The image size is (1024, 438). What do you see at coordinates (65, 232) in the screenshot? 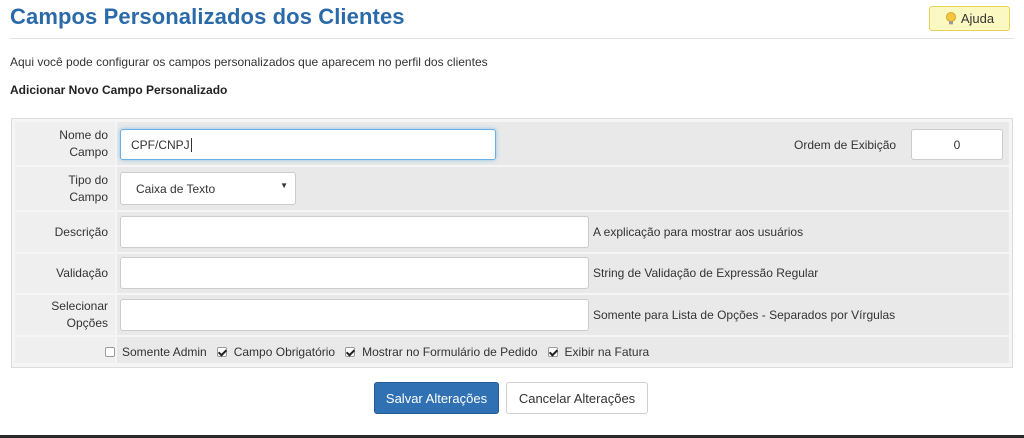
I see `description-label: Descrição` at bounding box center [65, 232].